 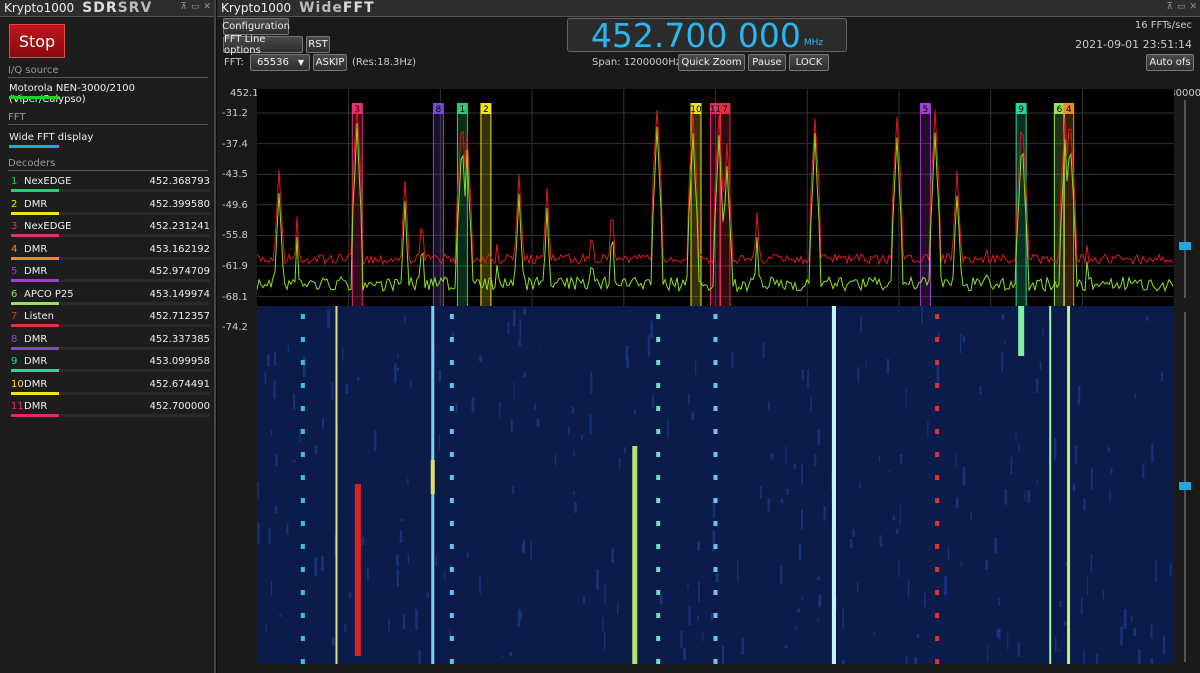 What do you see at coordinates (711, 62) in the screenshot?
I see `quick-zoom-button: Quick Zoom` at bounding box center [711, 62].